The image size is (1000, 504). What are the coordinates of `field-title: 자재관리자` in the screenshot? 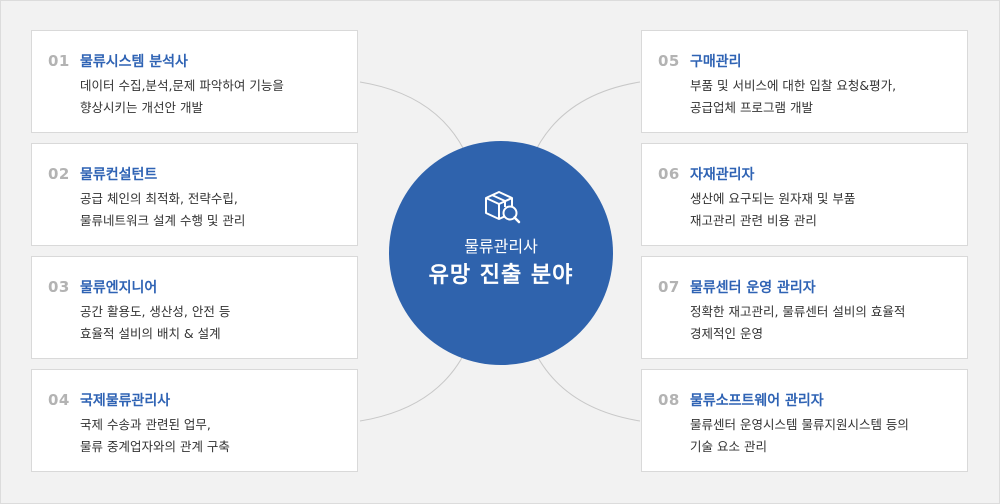 It's located at (722, 175).